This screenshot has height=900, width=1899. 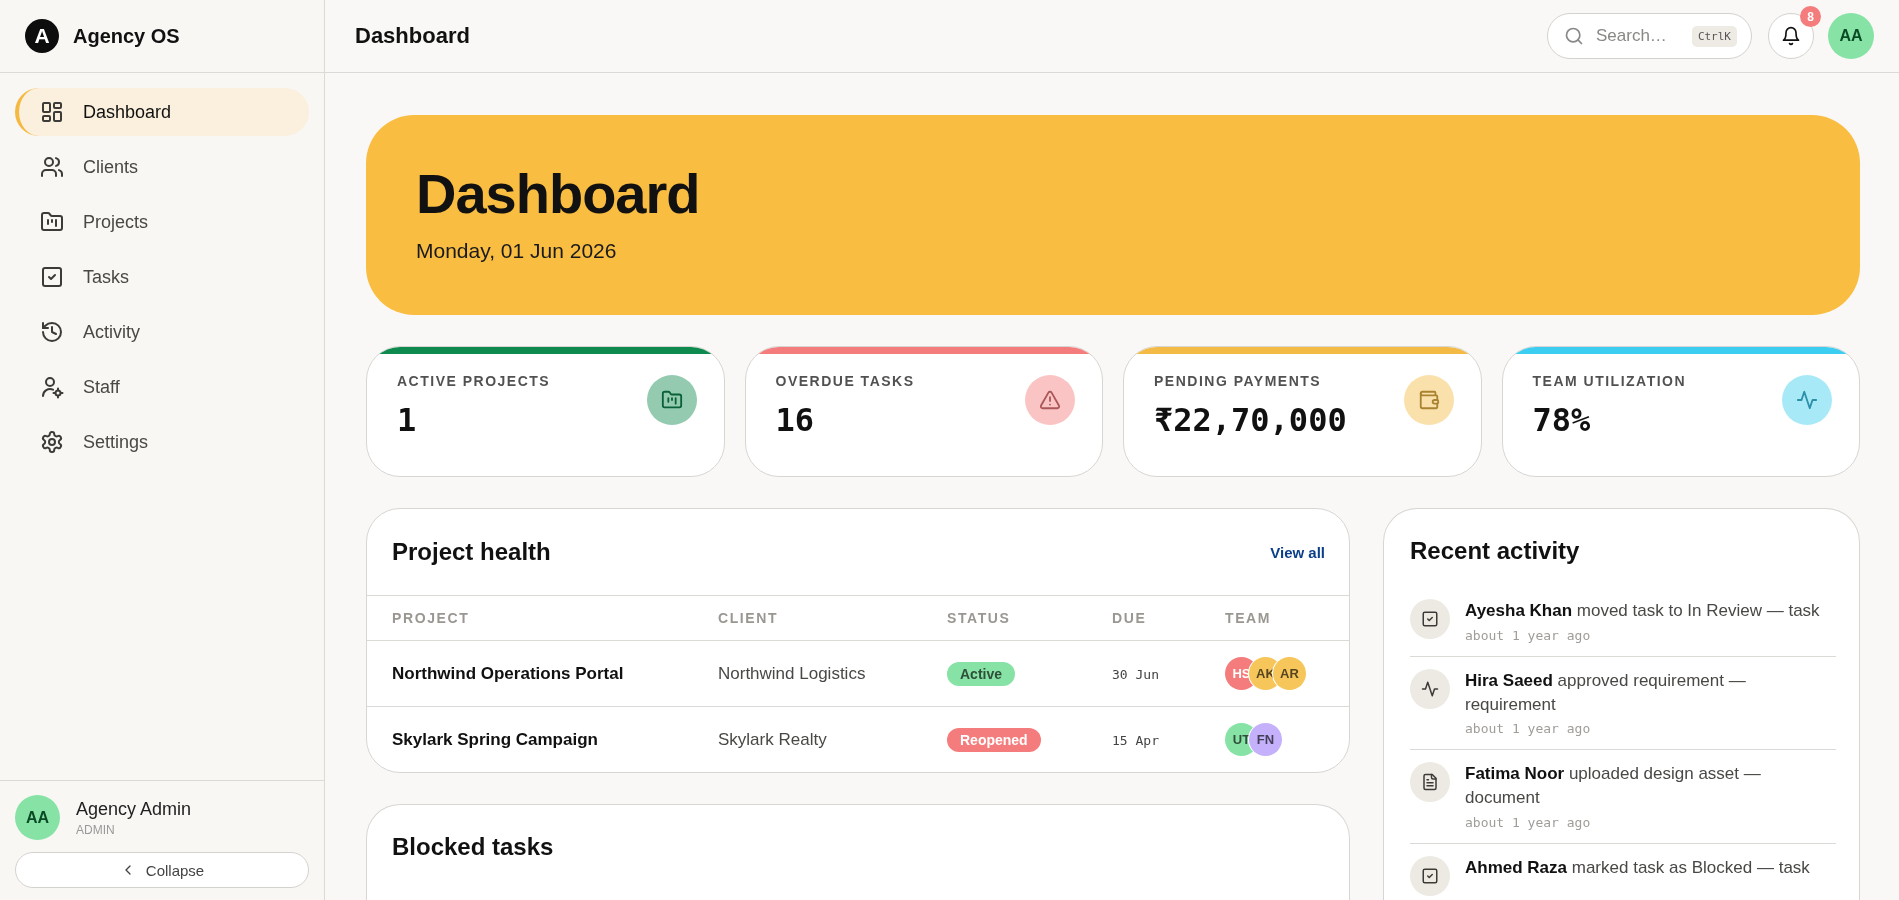 What do you see at coordinates (407, 420) in the screenshot?
I see `stat-value: 1` at bounding box center [407, 420].